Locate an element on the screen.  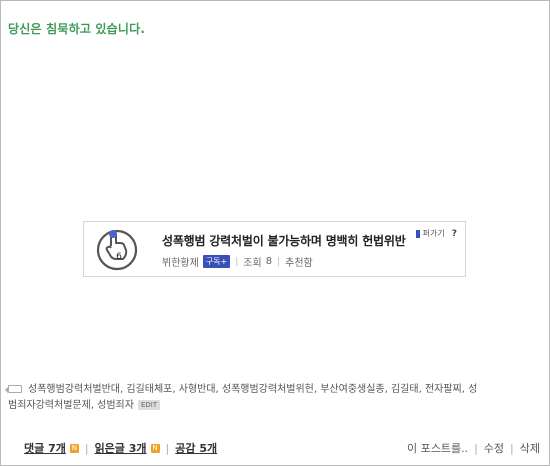
subscribe-button: 구독+ is located at coordinates (216, 261).